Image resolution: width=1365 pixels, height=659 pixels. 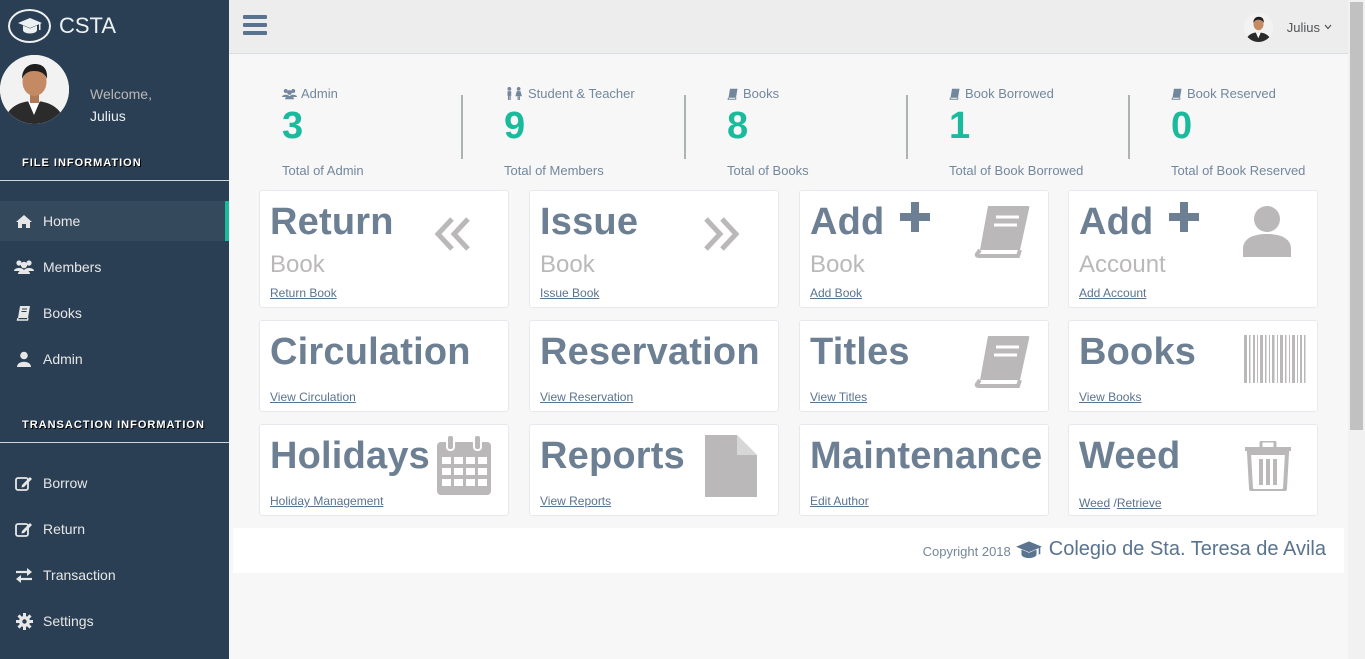 I want to click on sidebar-item-borrow: Borrow, so click(x=114, y=483).